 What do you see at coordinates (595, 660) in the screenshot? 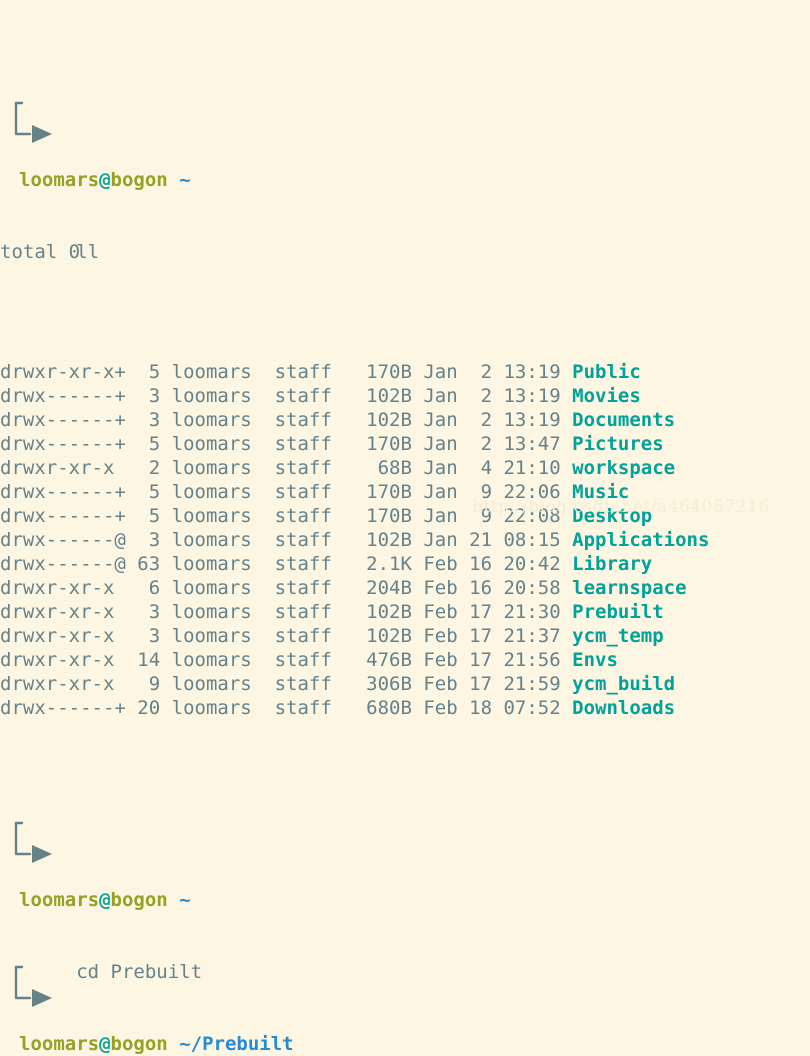
I see `row-directory-name: Envs` at bounding box center [595, 660].